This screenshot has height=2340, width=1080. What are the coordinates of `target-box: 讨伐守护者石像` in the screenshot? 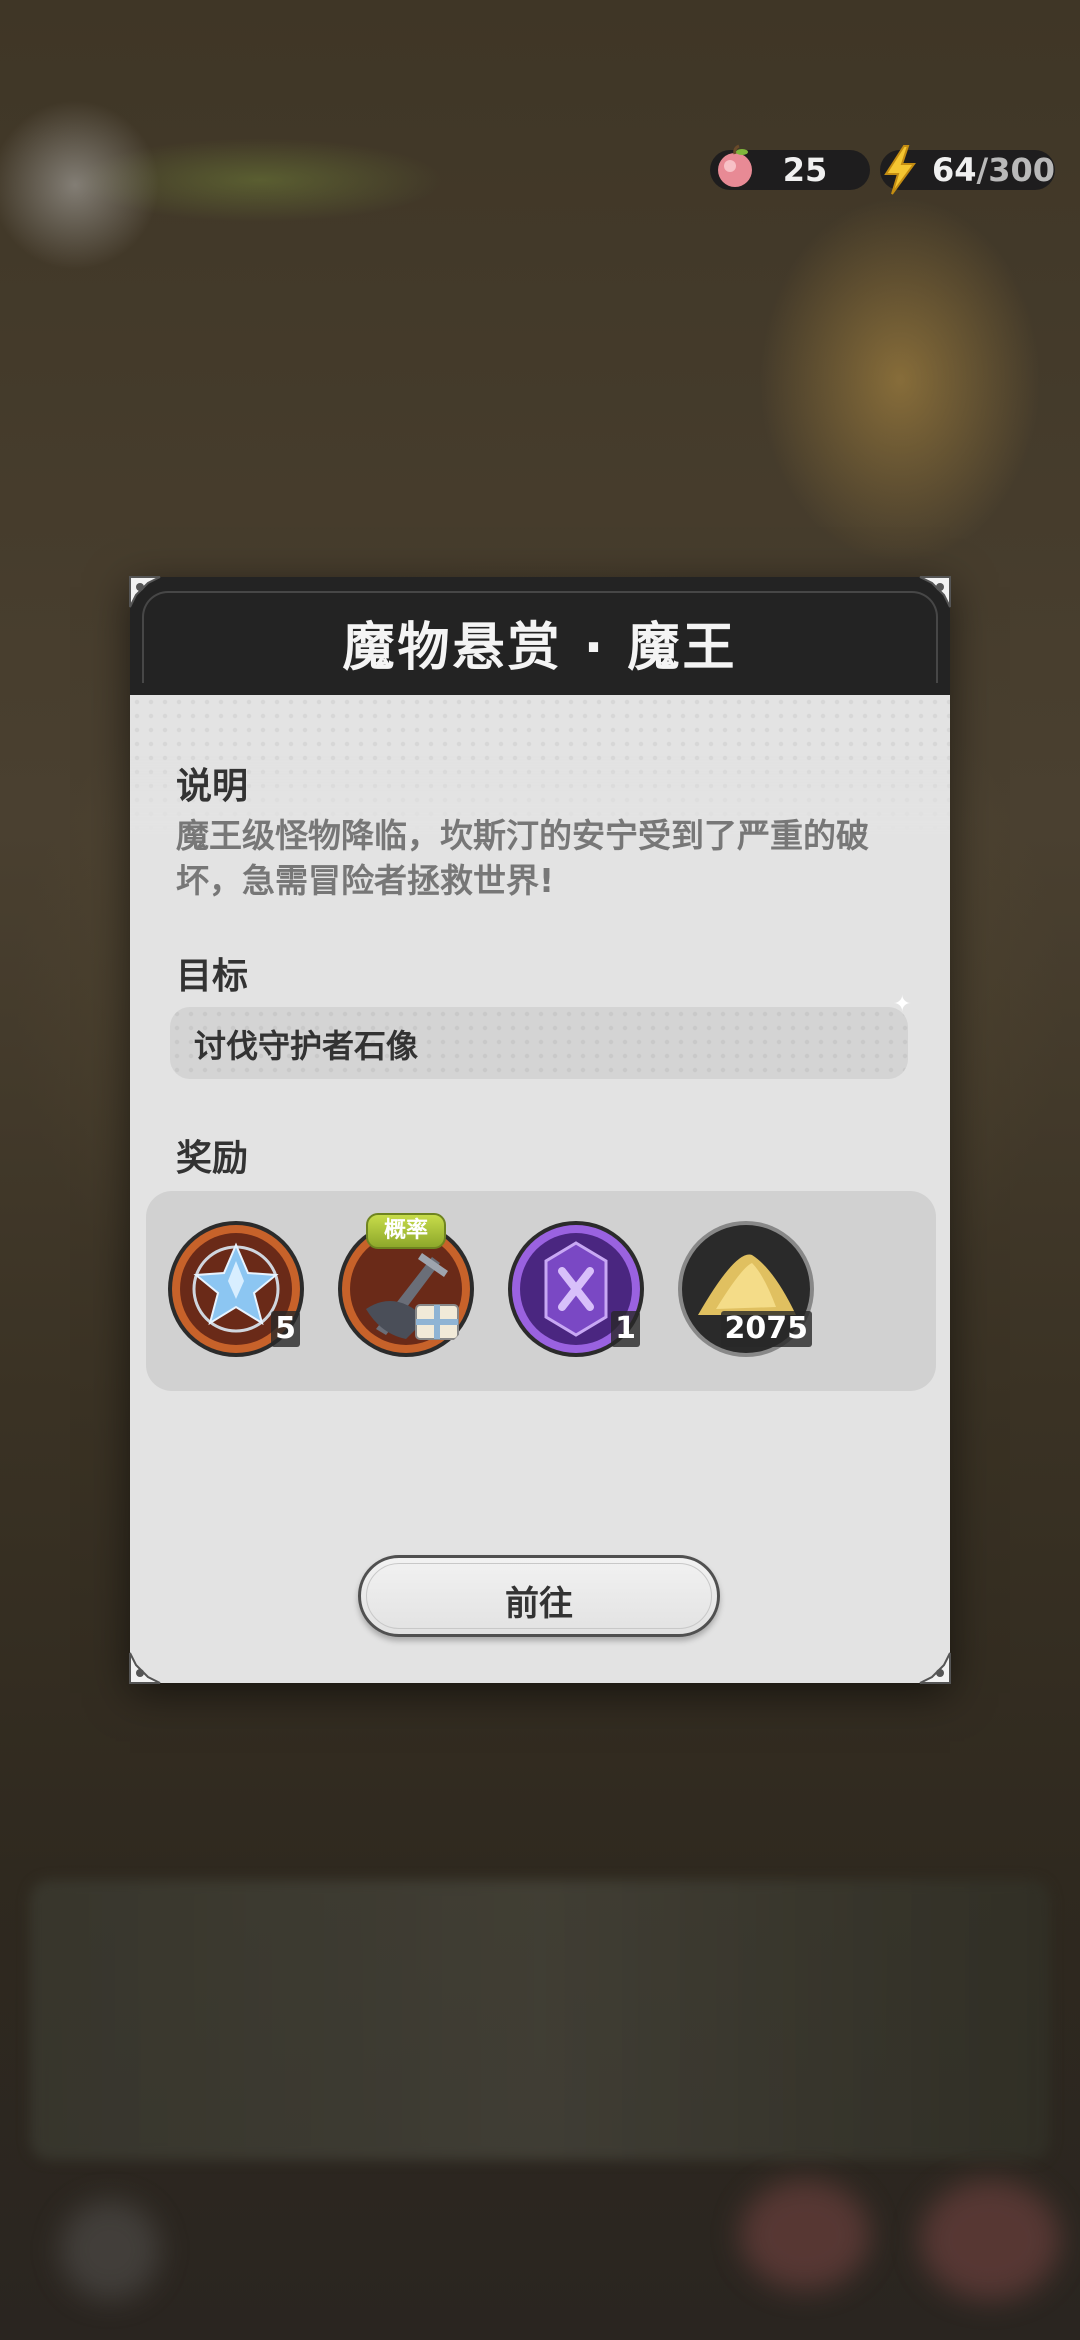 It's located at (539, 1043).